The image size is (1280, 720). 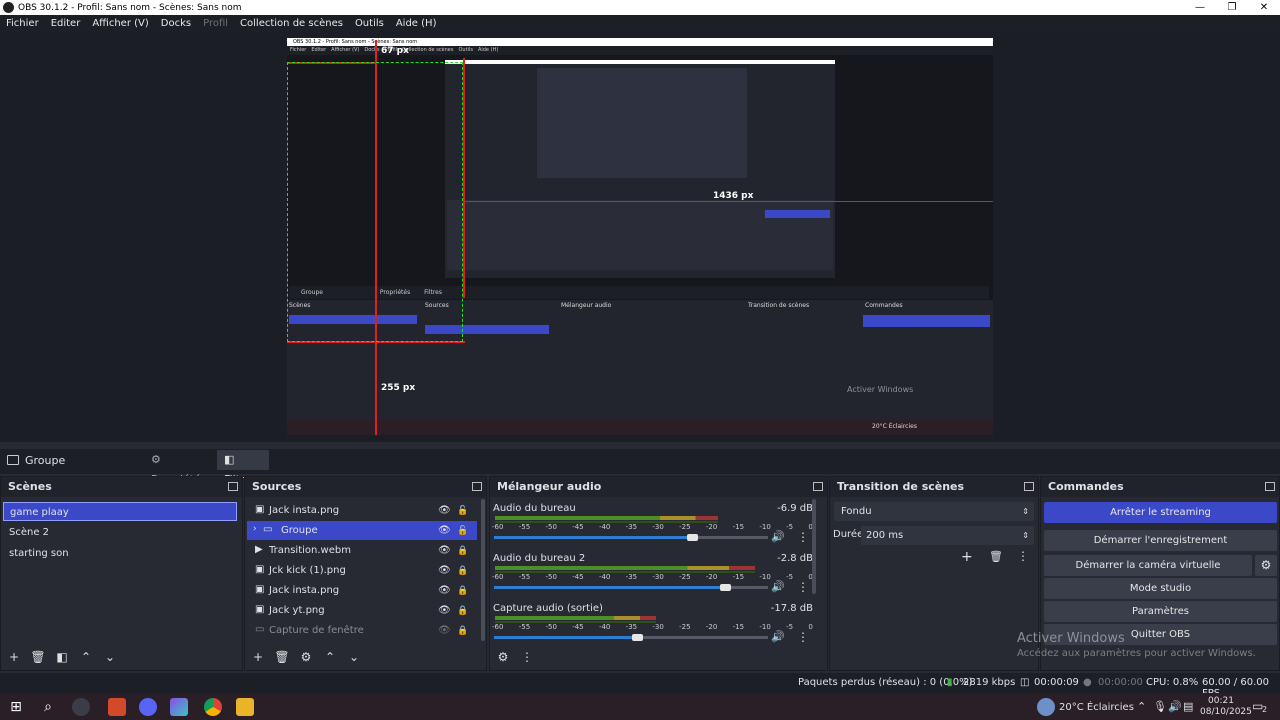 What do you see at coordinates (503, 657) in the screenshot?
I see `advanced-audio-icon: ⚙` at bounding box center [503, 657].